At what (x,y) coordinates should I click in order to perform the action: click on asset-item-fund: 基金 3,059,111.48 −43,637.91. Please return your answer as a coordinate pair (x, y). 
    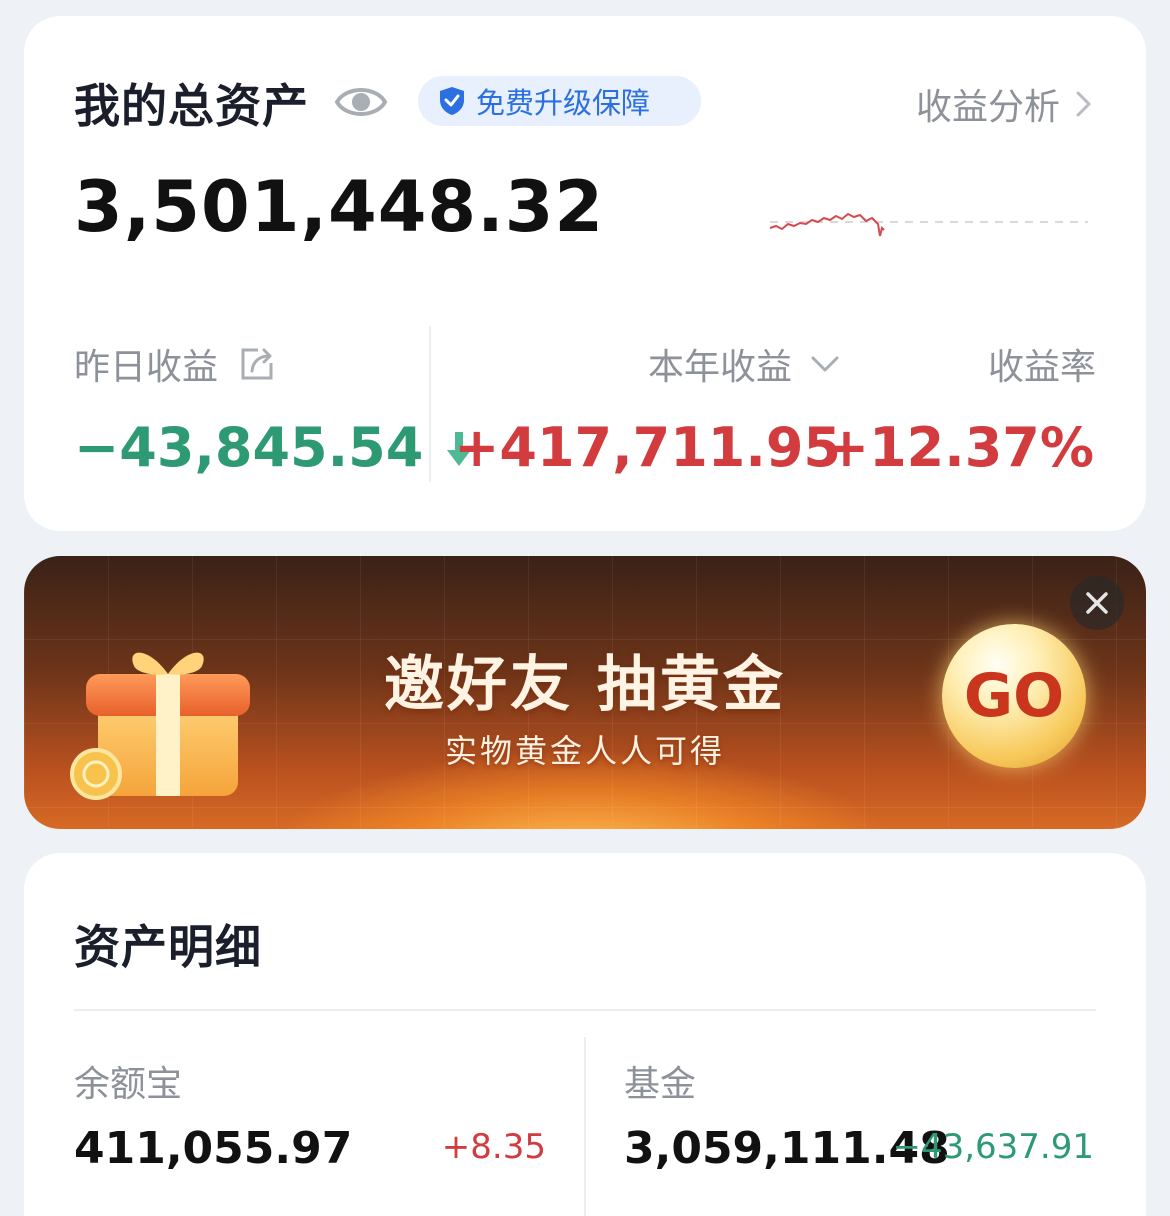
    Looking at the image, I should click on (859, 1109).